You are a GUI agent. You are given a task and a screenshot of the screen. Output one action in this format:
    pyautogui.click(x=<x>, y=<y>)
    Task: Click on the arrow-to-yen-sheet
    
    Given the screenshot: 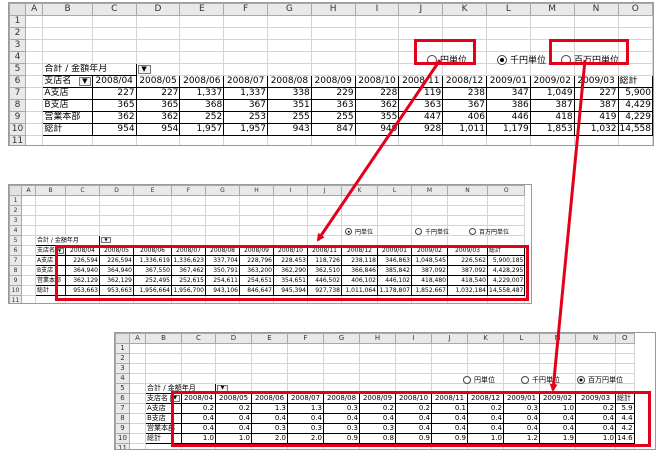 What is the action you would take?
    pyautogui.click(x=379, y=150)
    